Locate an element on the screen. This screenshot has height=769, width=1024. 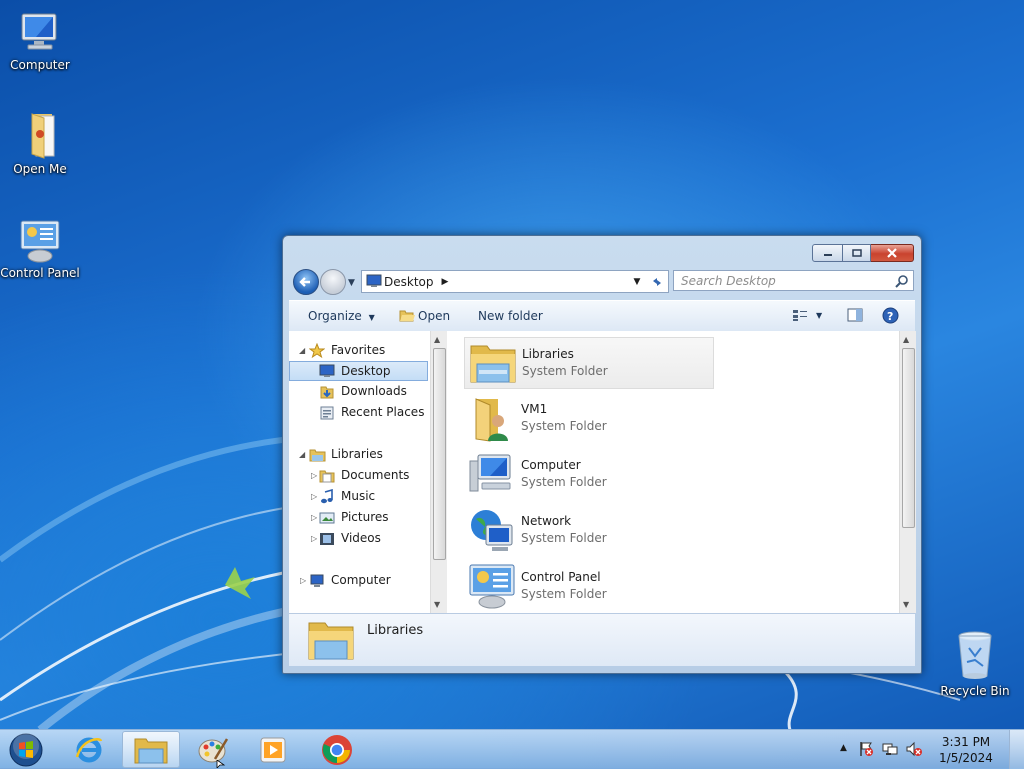
open-button: Open is located at coordinates (424, 316).